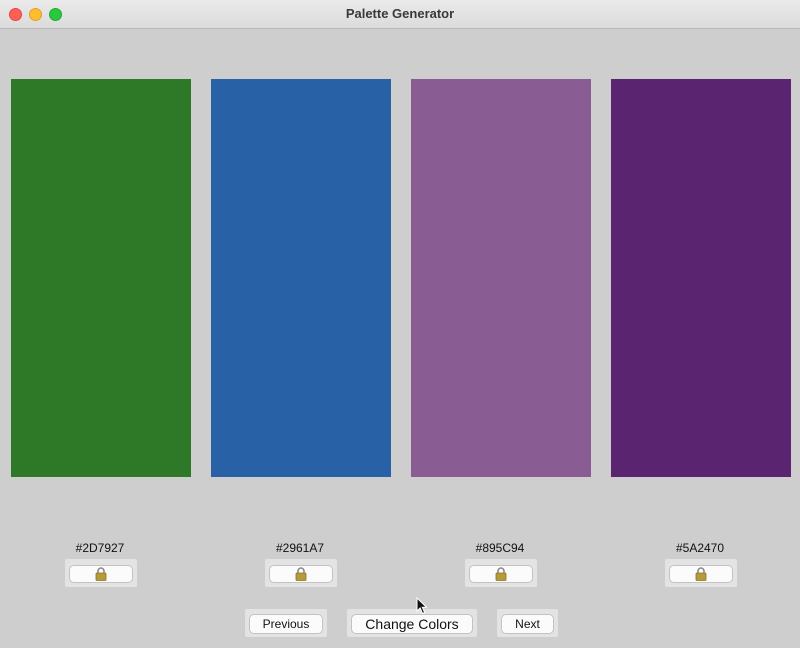  I want to click on previous-button-container: Previous, so click(286, 623).